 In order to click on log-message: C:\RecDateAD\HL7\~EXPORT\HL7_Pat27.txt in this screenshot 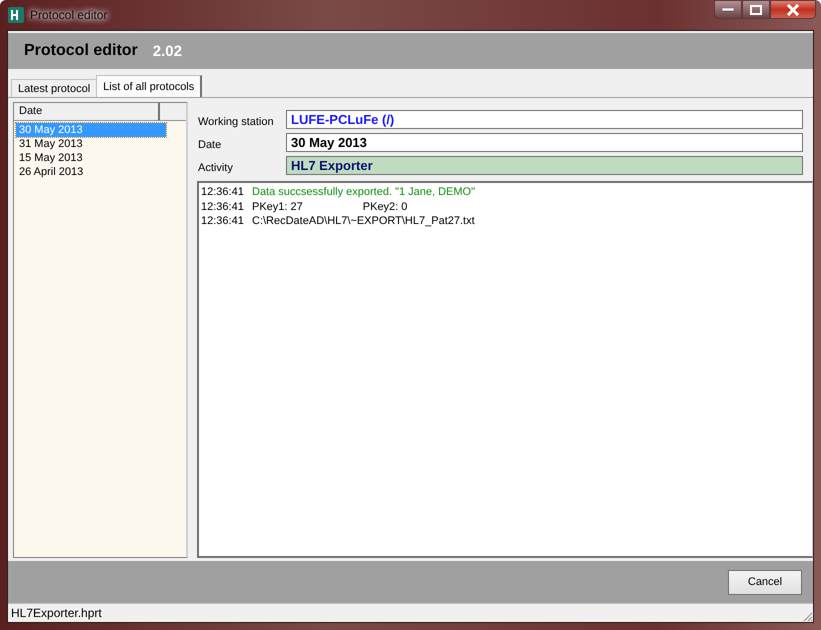, I will do `click(363, 221)`.